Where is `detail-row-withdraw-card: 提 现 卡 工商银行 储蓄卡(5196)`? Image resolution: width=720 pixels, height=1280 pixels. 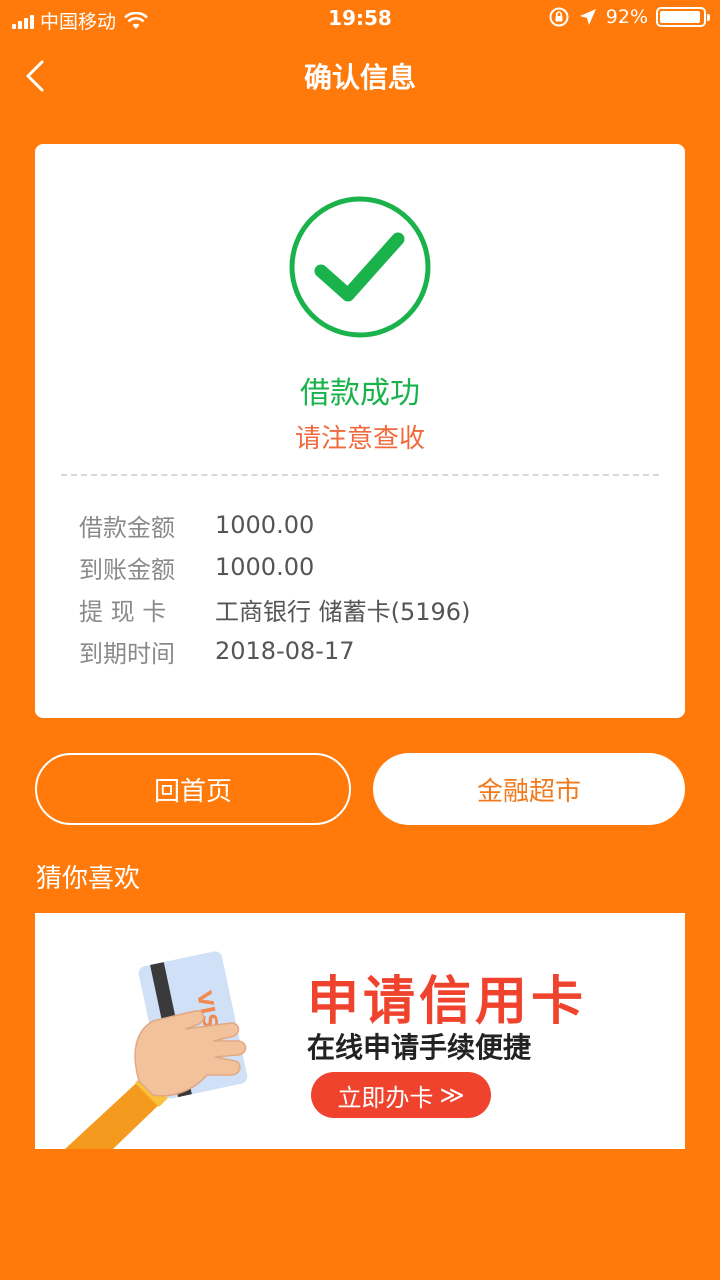
detail-row-withdraw-card: 提 现 卡 工商银行 储蓄卡(5196) is located at coordinates (274, 609).